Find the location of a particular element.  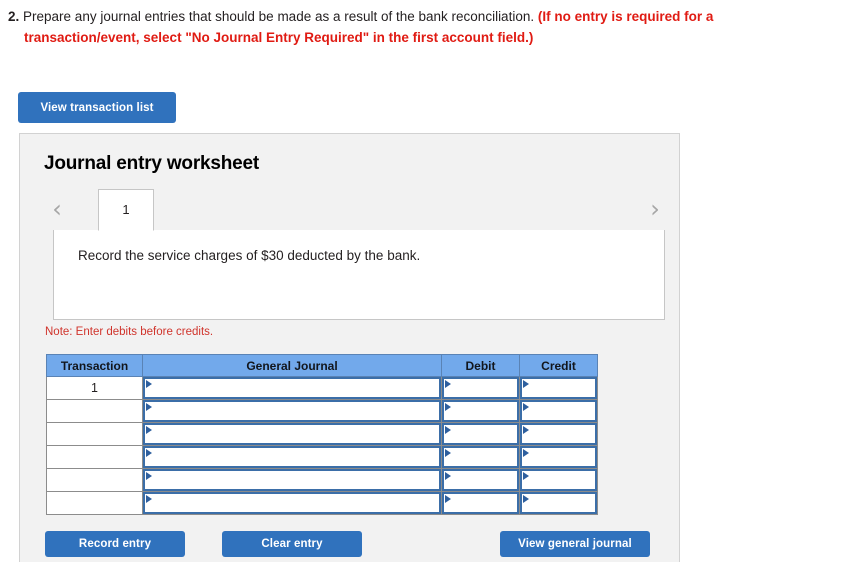

clear-entry-button: Clear entry is located at coordinates (292, 544).